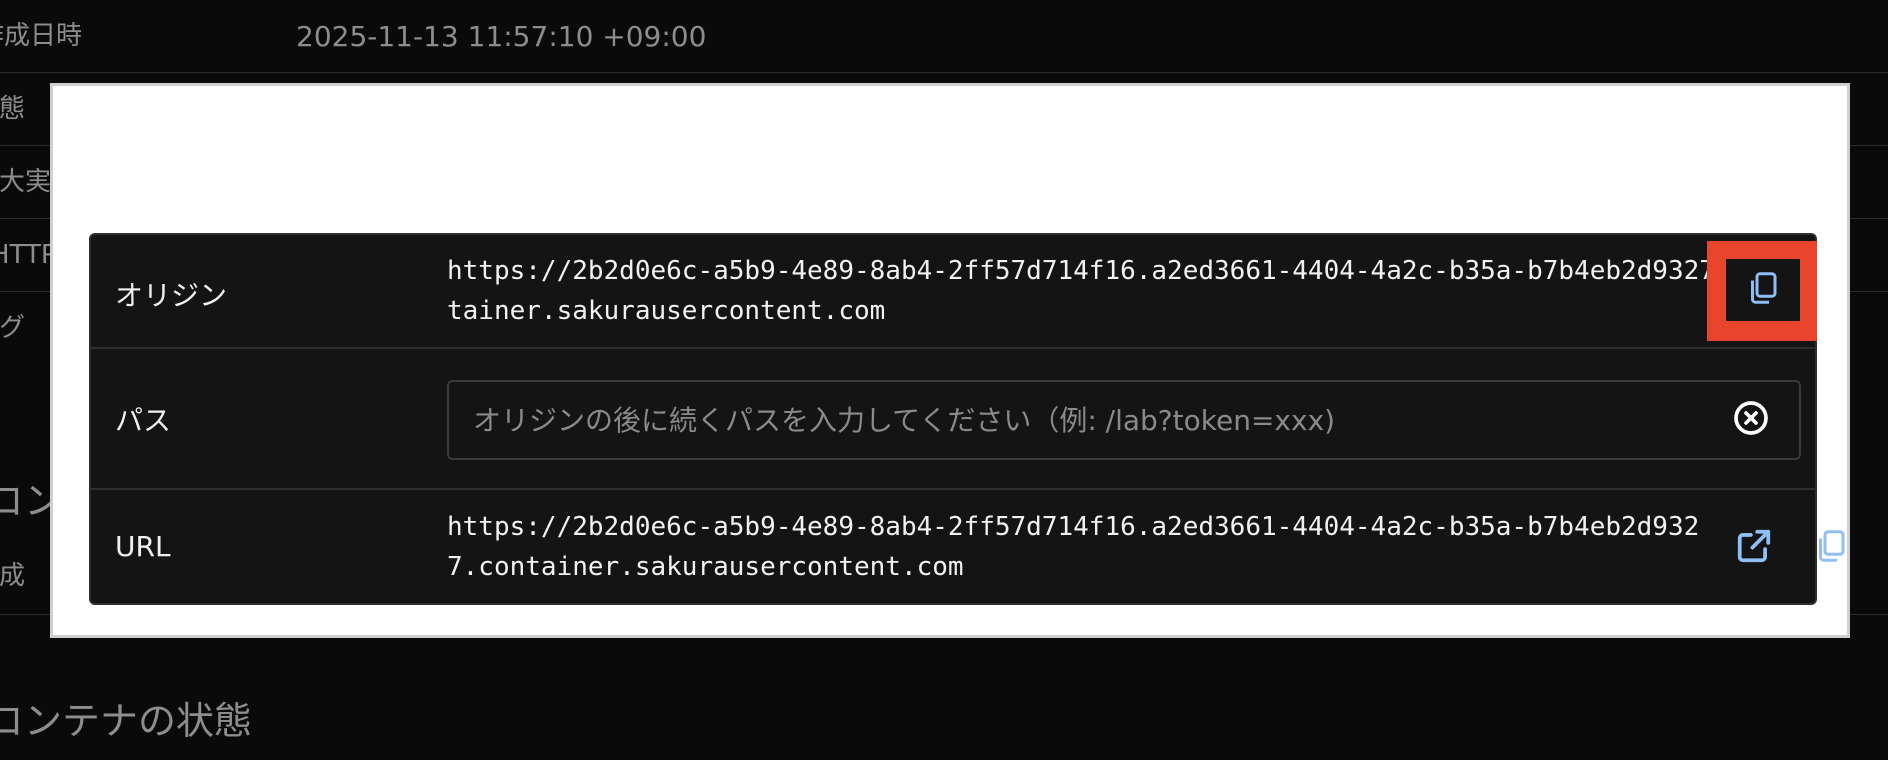 This screenshot has height=760, width=1888. I want to click on path-input-wrapper, so click(1124, 420).